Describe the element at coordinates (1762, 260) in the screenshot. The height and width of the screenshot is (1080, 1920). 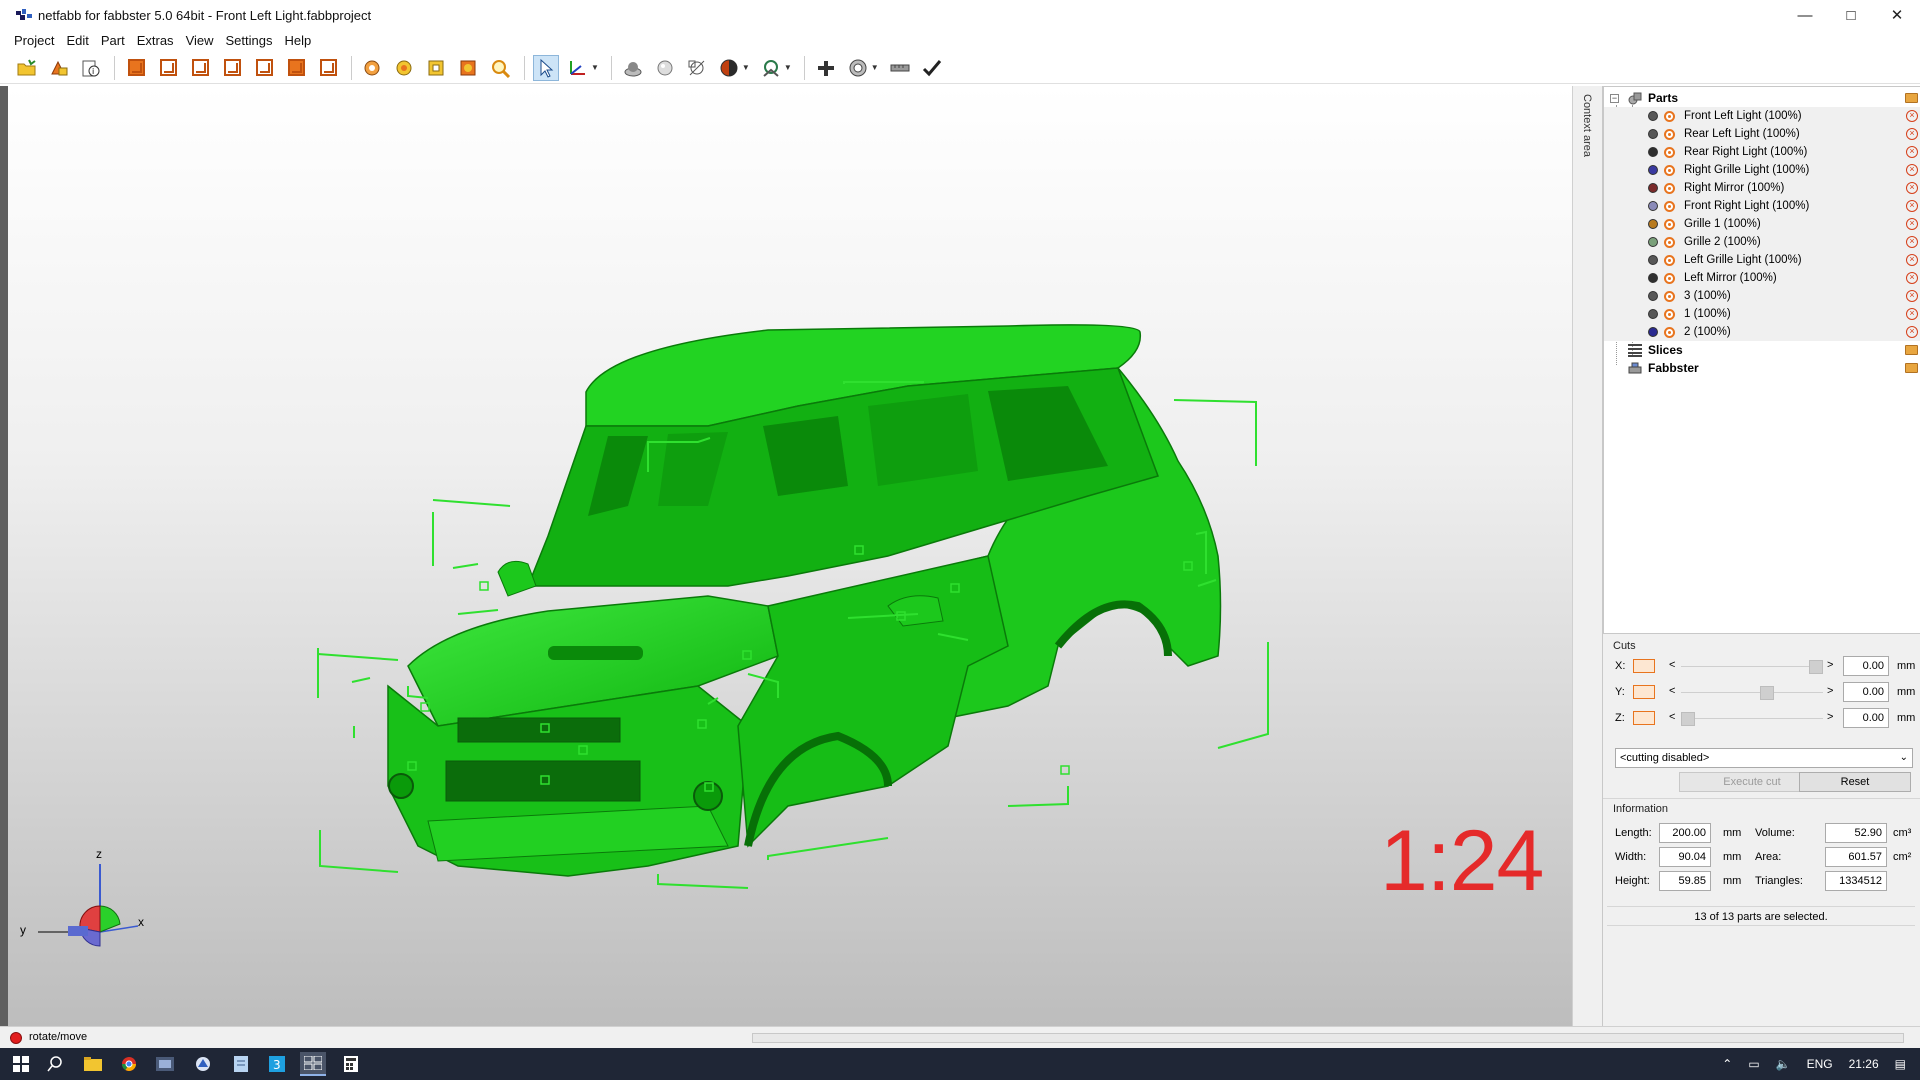
I see `tree-item-part: Left Grille Light (100%) ×` at that location.